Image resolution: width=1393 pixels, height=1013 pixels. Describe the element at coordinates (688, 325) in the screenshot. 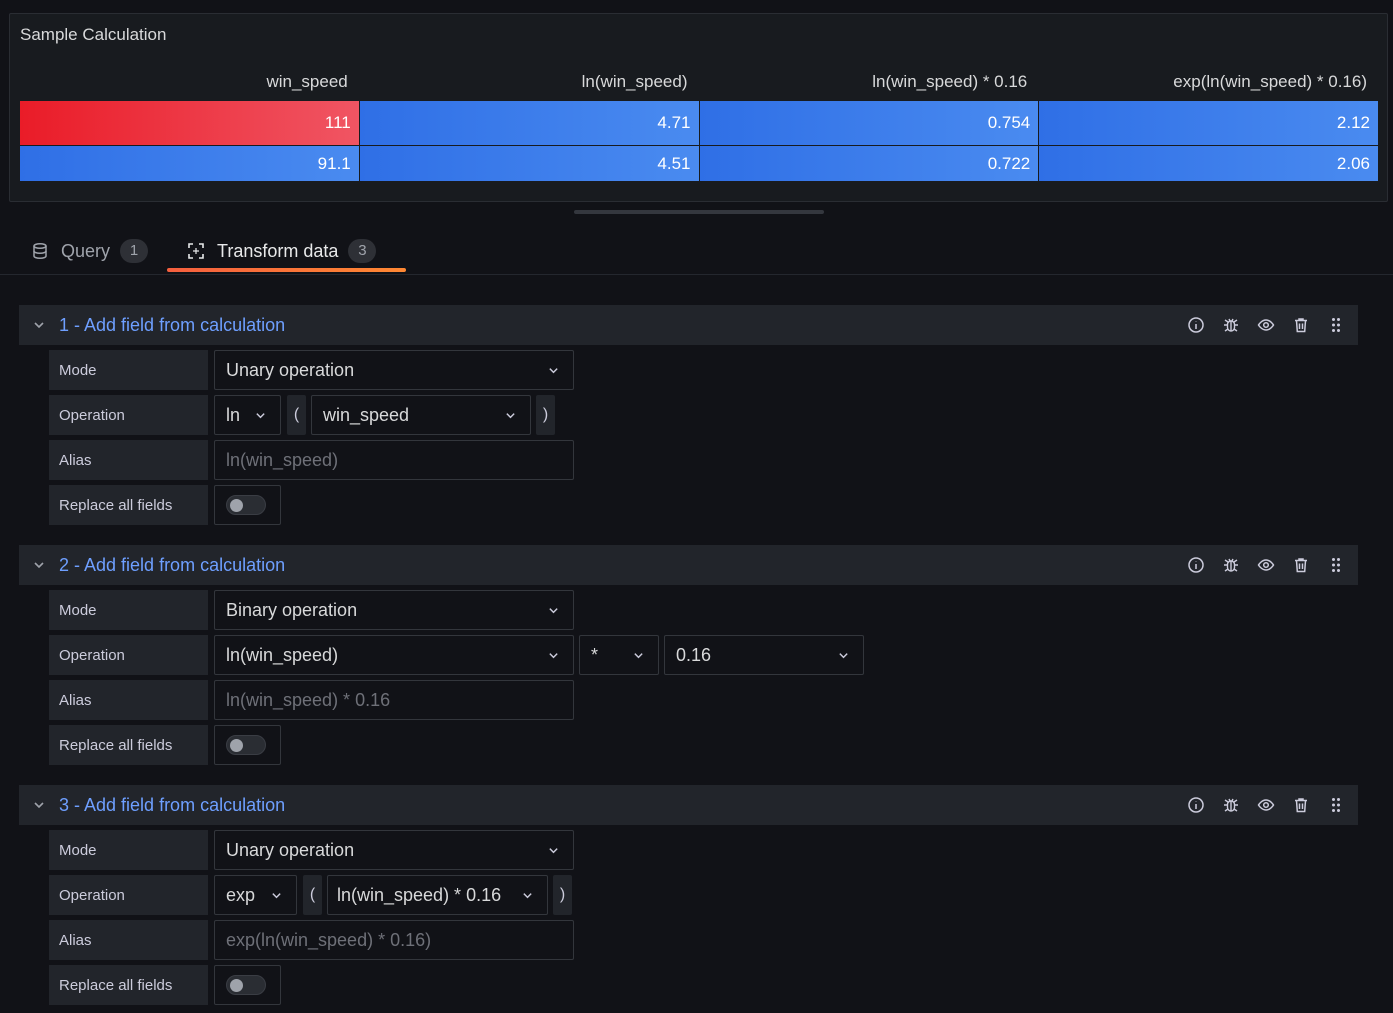

I see `transformation-header: 1 - Add field from calculation` at that location.